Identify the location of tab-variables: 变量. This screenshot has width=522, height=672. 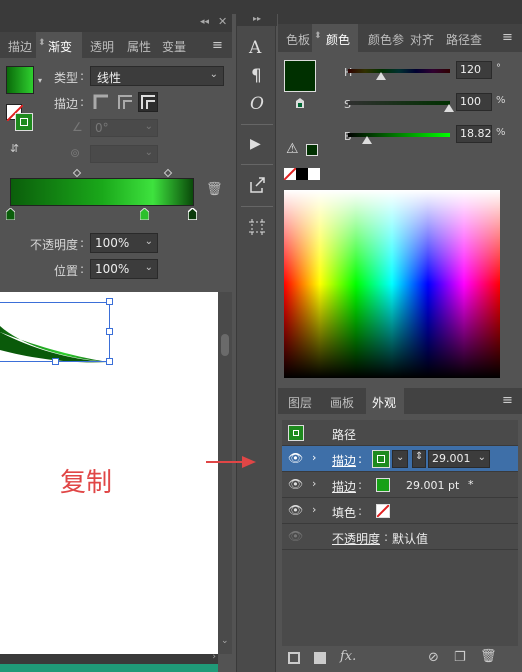
(174, 46).